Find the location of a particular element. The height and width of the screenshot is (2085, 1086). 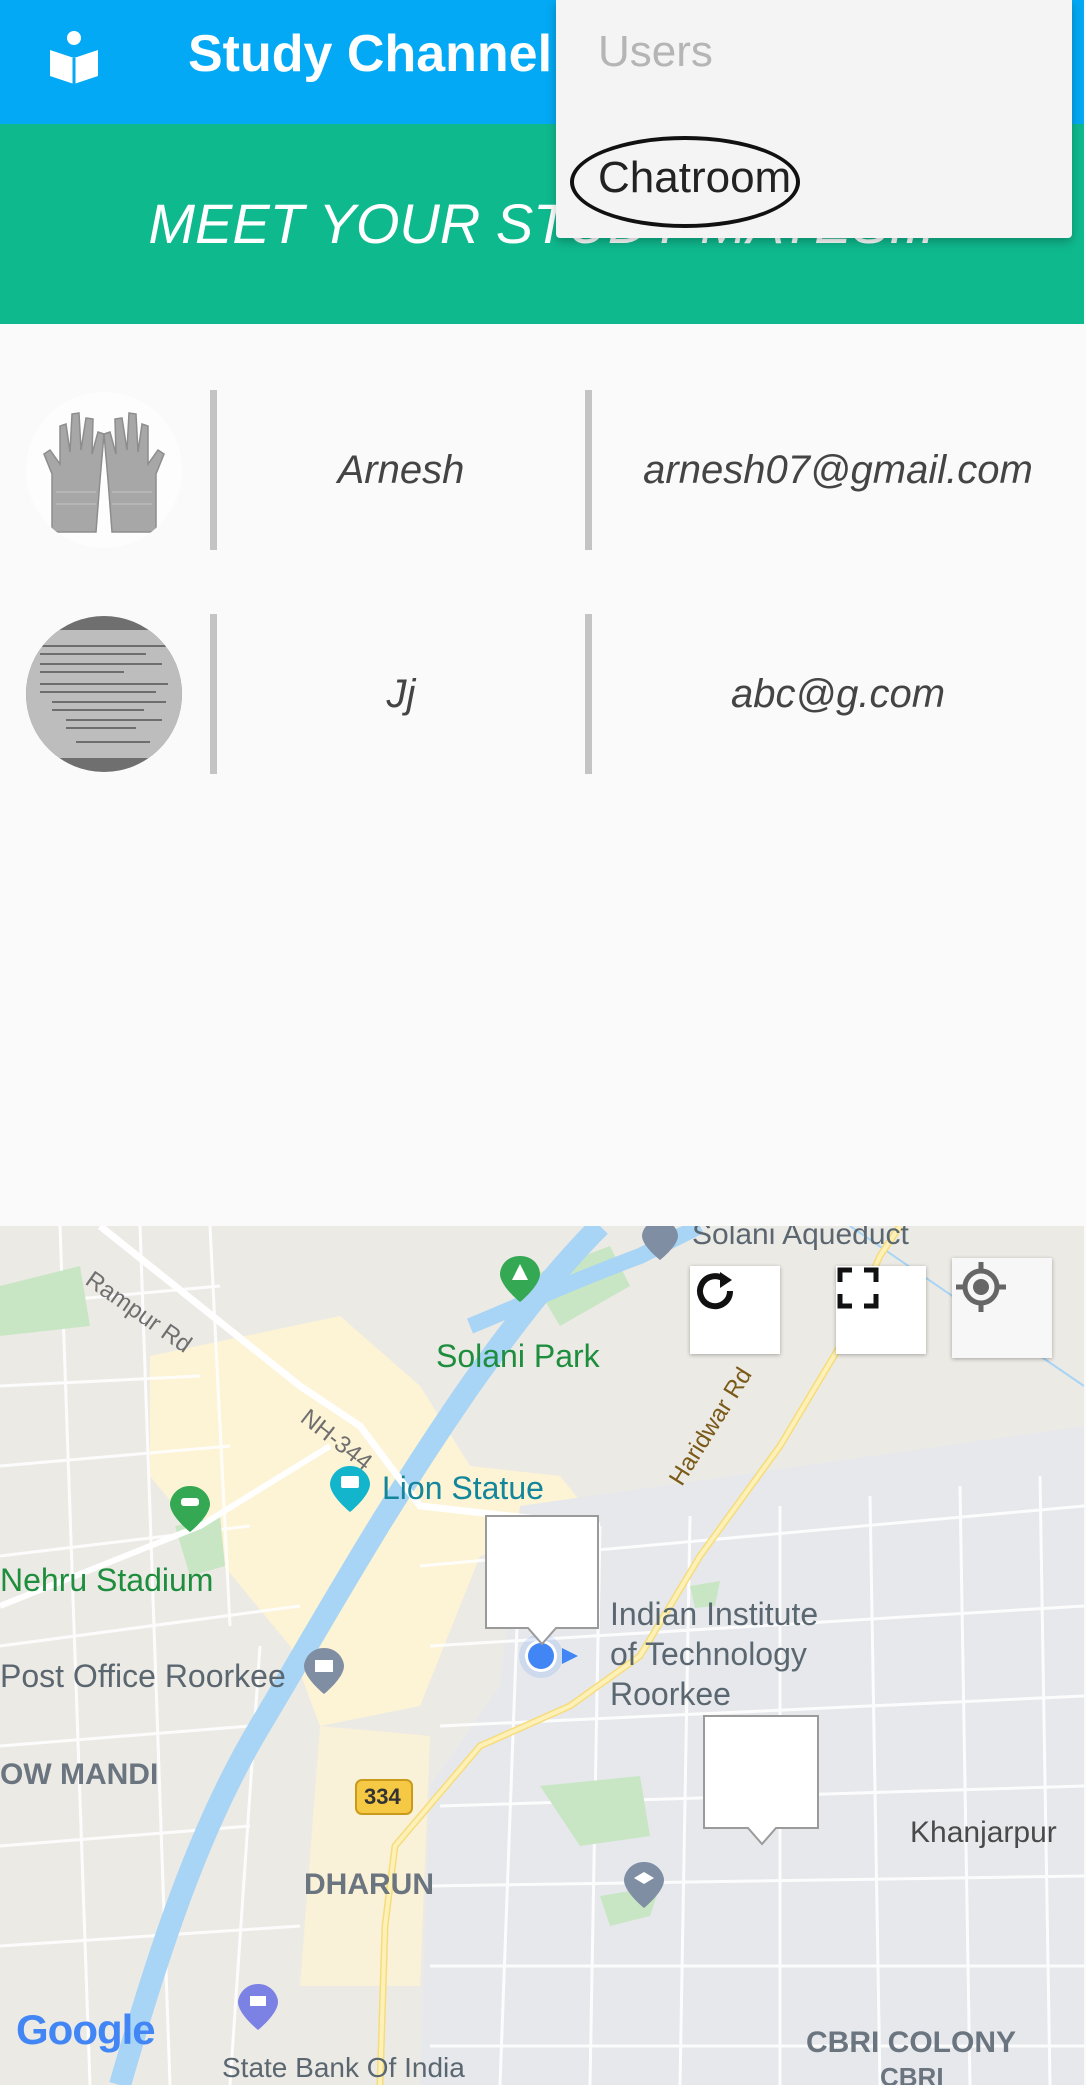

user-email: abc@g.com is located at coordinates (838, 694).